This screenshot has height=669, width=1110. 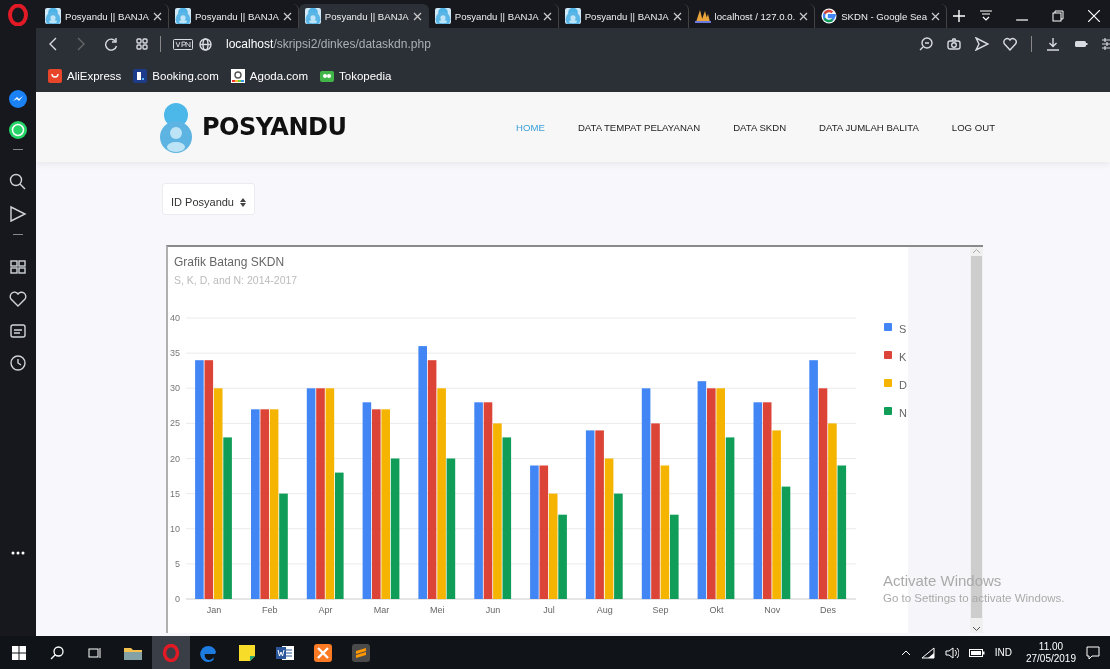 What do you see at coordinates (1050, 652) in the screenshot?
I see `clock: 11.00 27/05/2019` at bounding box center [1050, 652].